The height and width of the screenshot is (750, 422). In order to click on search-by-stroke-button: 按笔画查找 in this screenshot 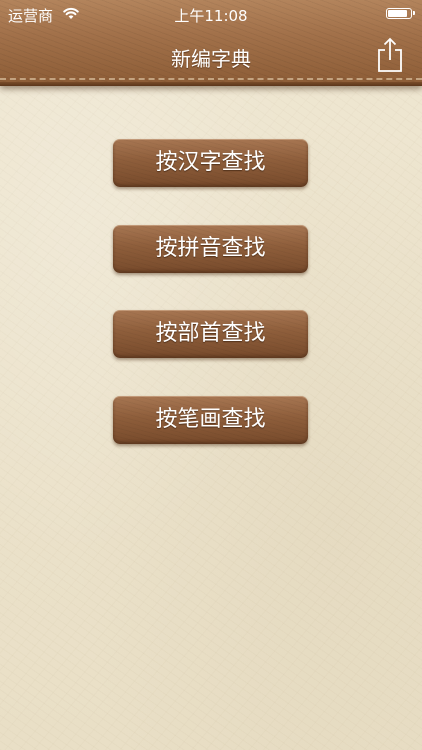, I will do `click(210, 420)`.